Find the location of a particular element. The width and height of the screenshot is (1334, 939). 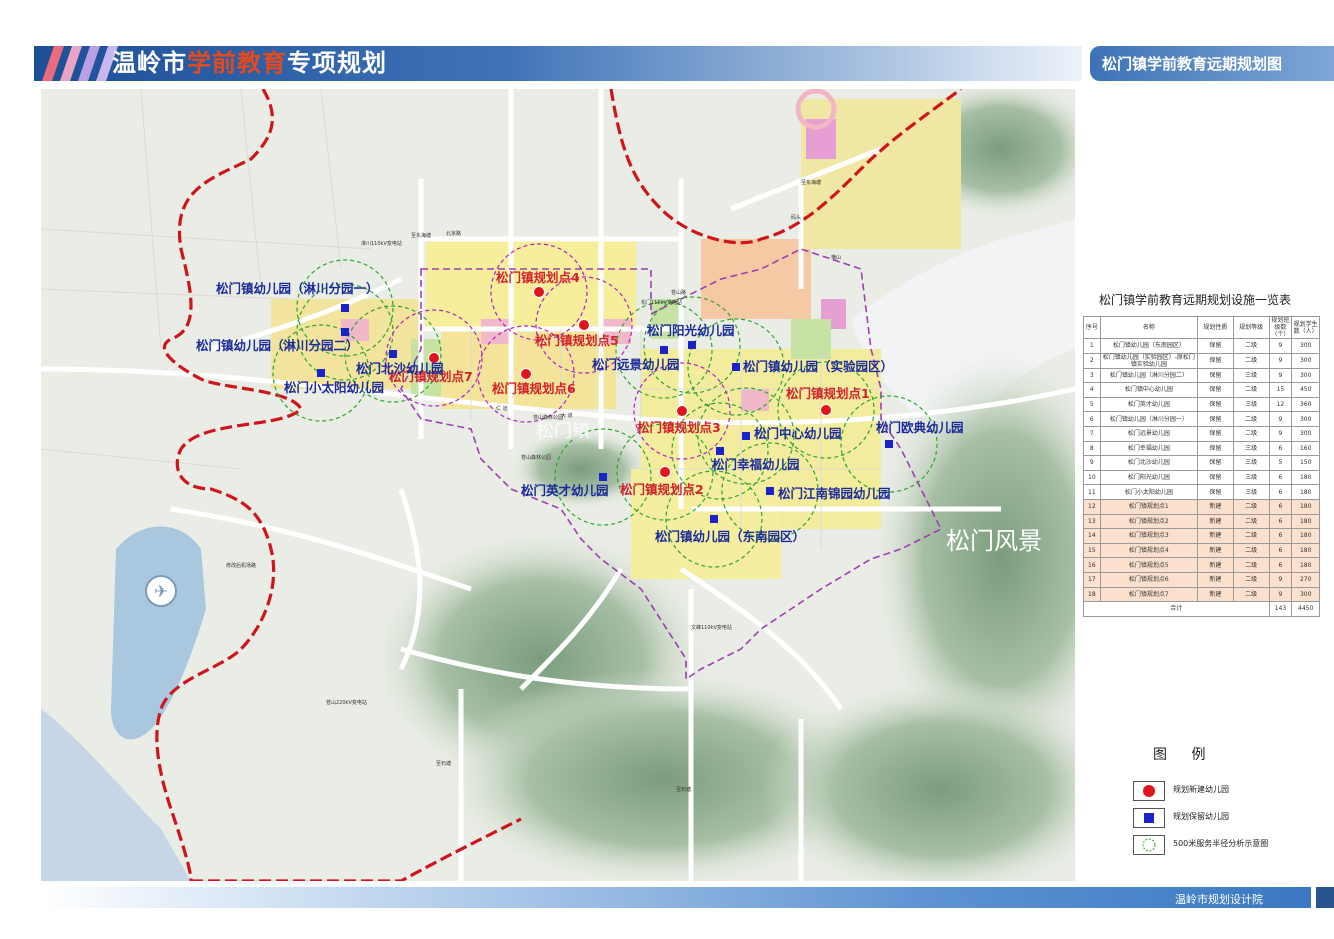

blue-square-icon is located at coordinates (1149, 818).